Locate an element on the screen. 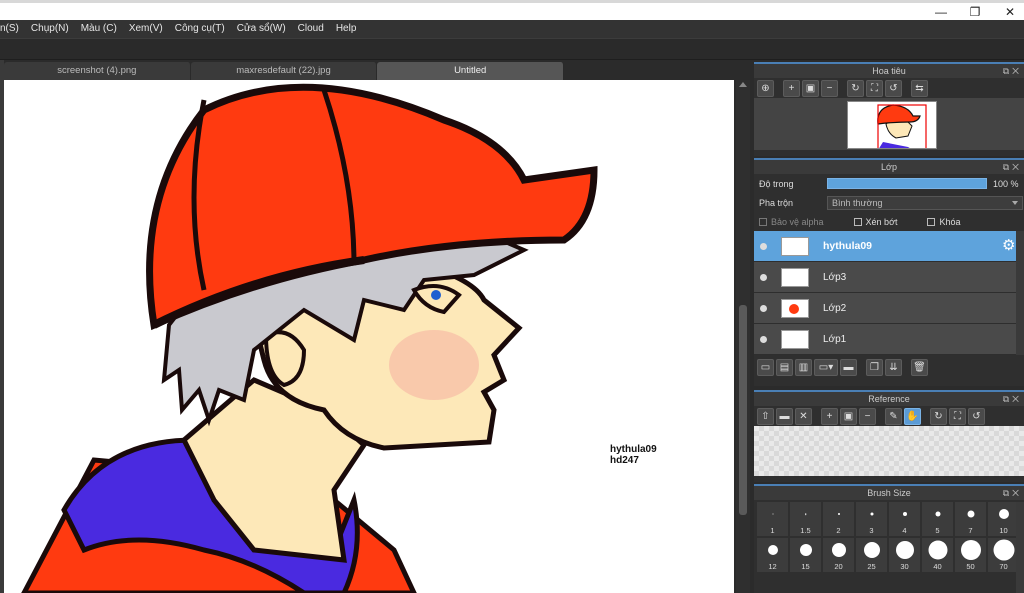 This screenshot has width=1024, height=593. opacity-label: Độ trong is located at coordinates (776, 183).